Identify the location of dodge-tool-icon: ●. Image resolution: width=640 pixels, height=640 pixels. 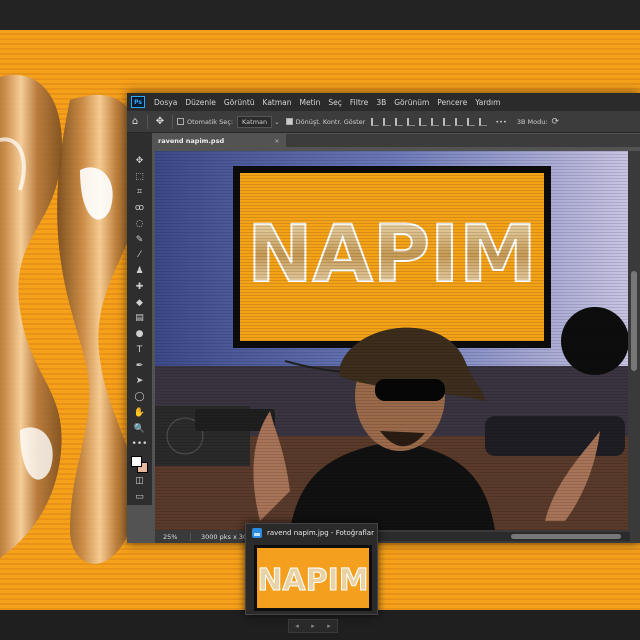
(140, 334).